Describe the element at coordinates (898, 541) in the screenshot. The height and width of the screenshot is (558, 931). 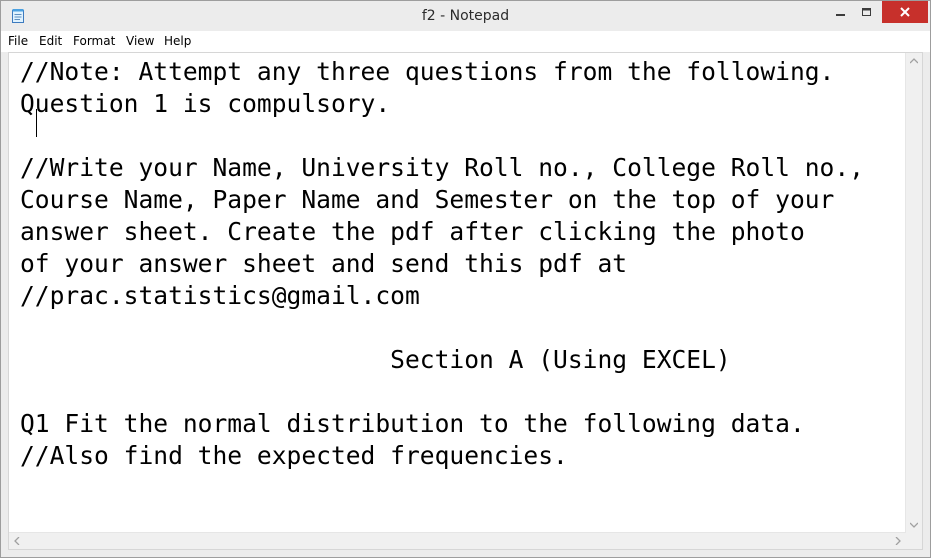
I see `arrow-right-icon` at that location.